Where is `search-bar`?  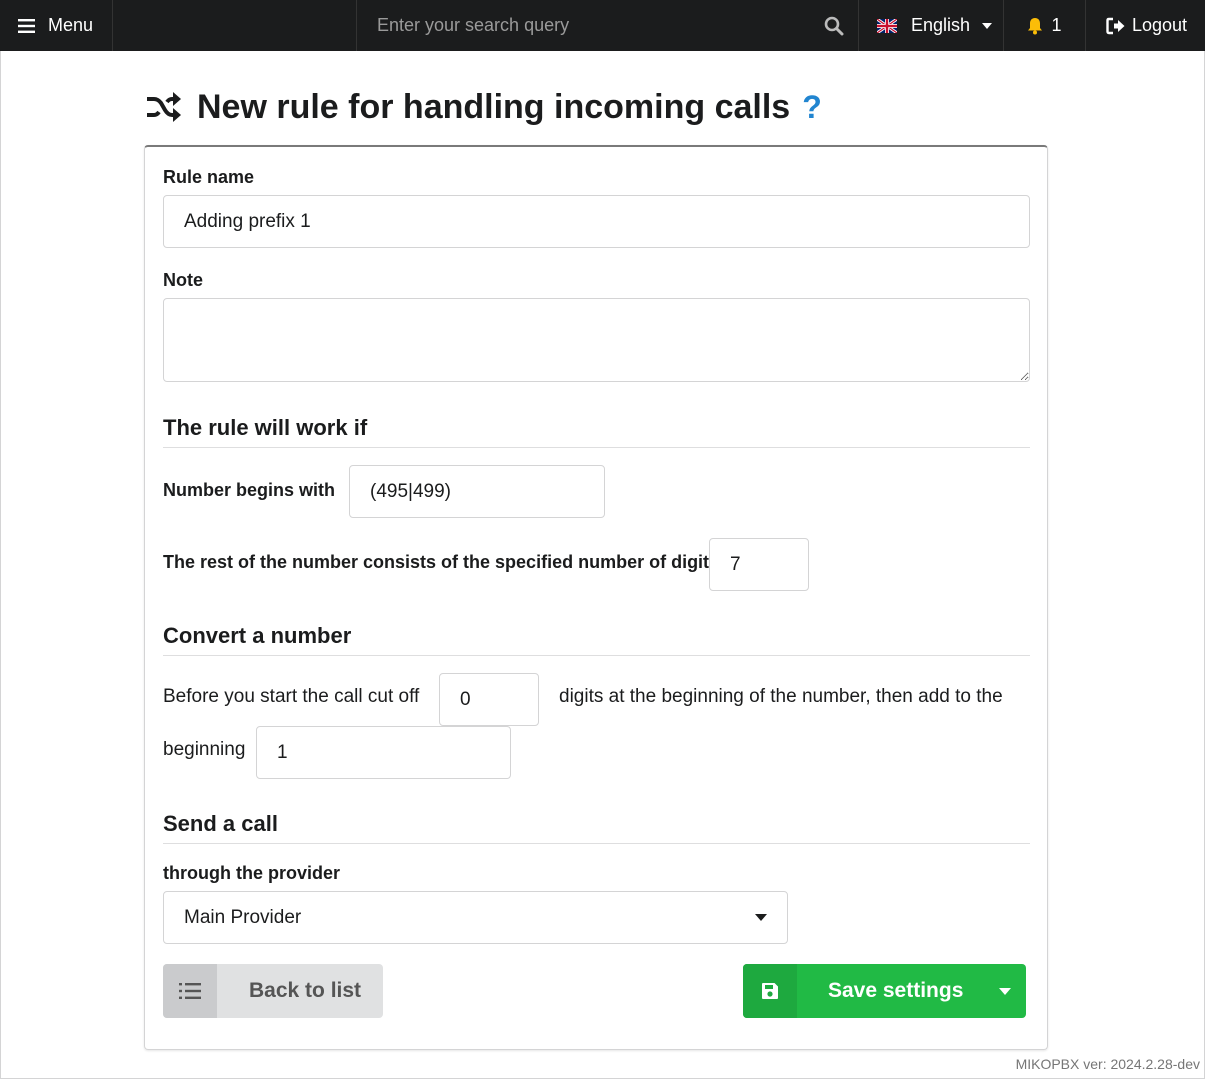
search-bar is located at coordinates (608, 25).